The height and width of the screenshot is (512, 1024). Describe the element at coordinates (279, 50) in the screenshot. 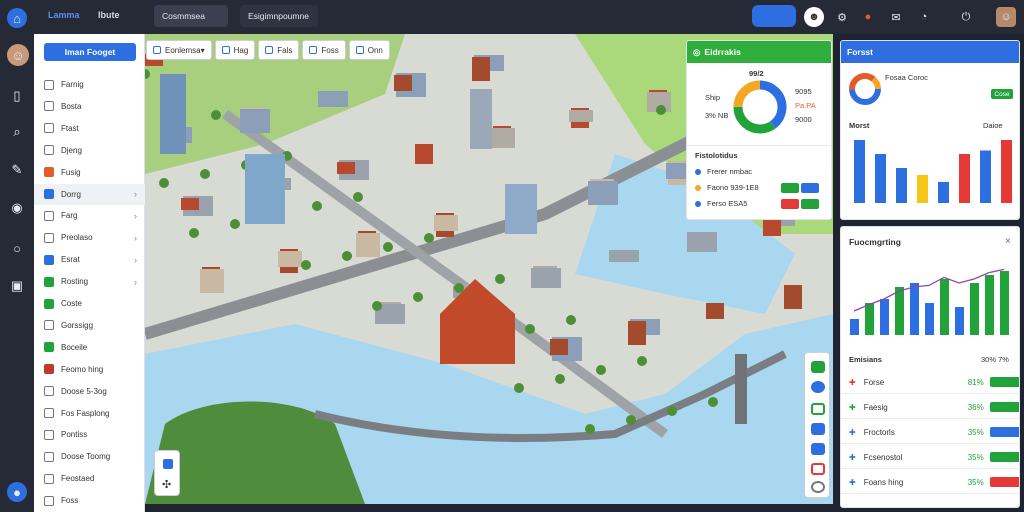

I see `map-tool-2: Fals` at that location.